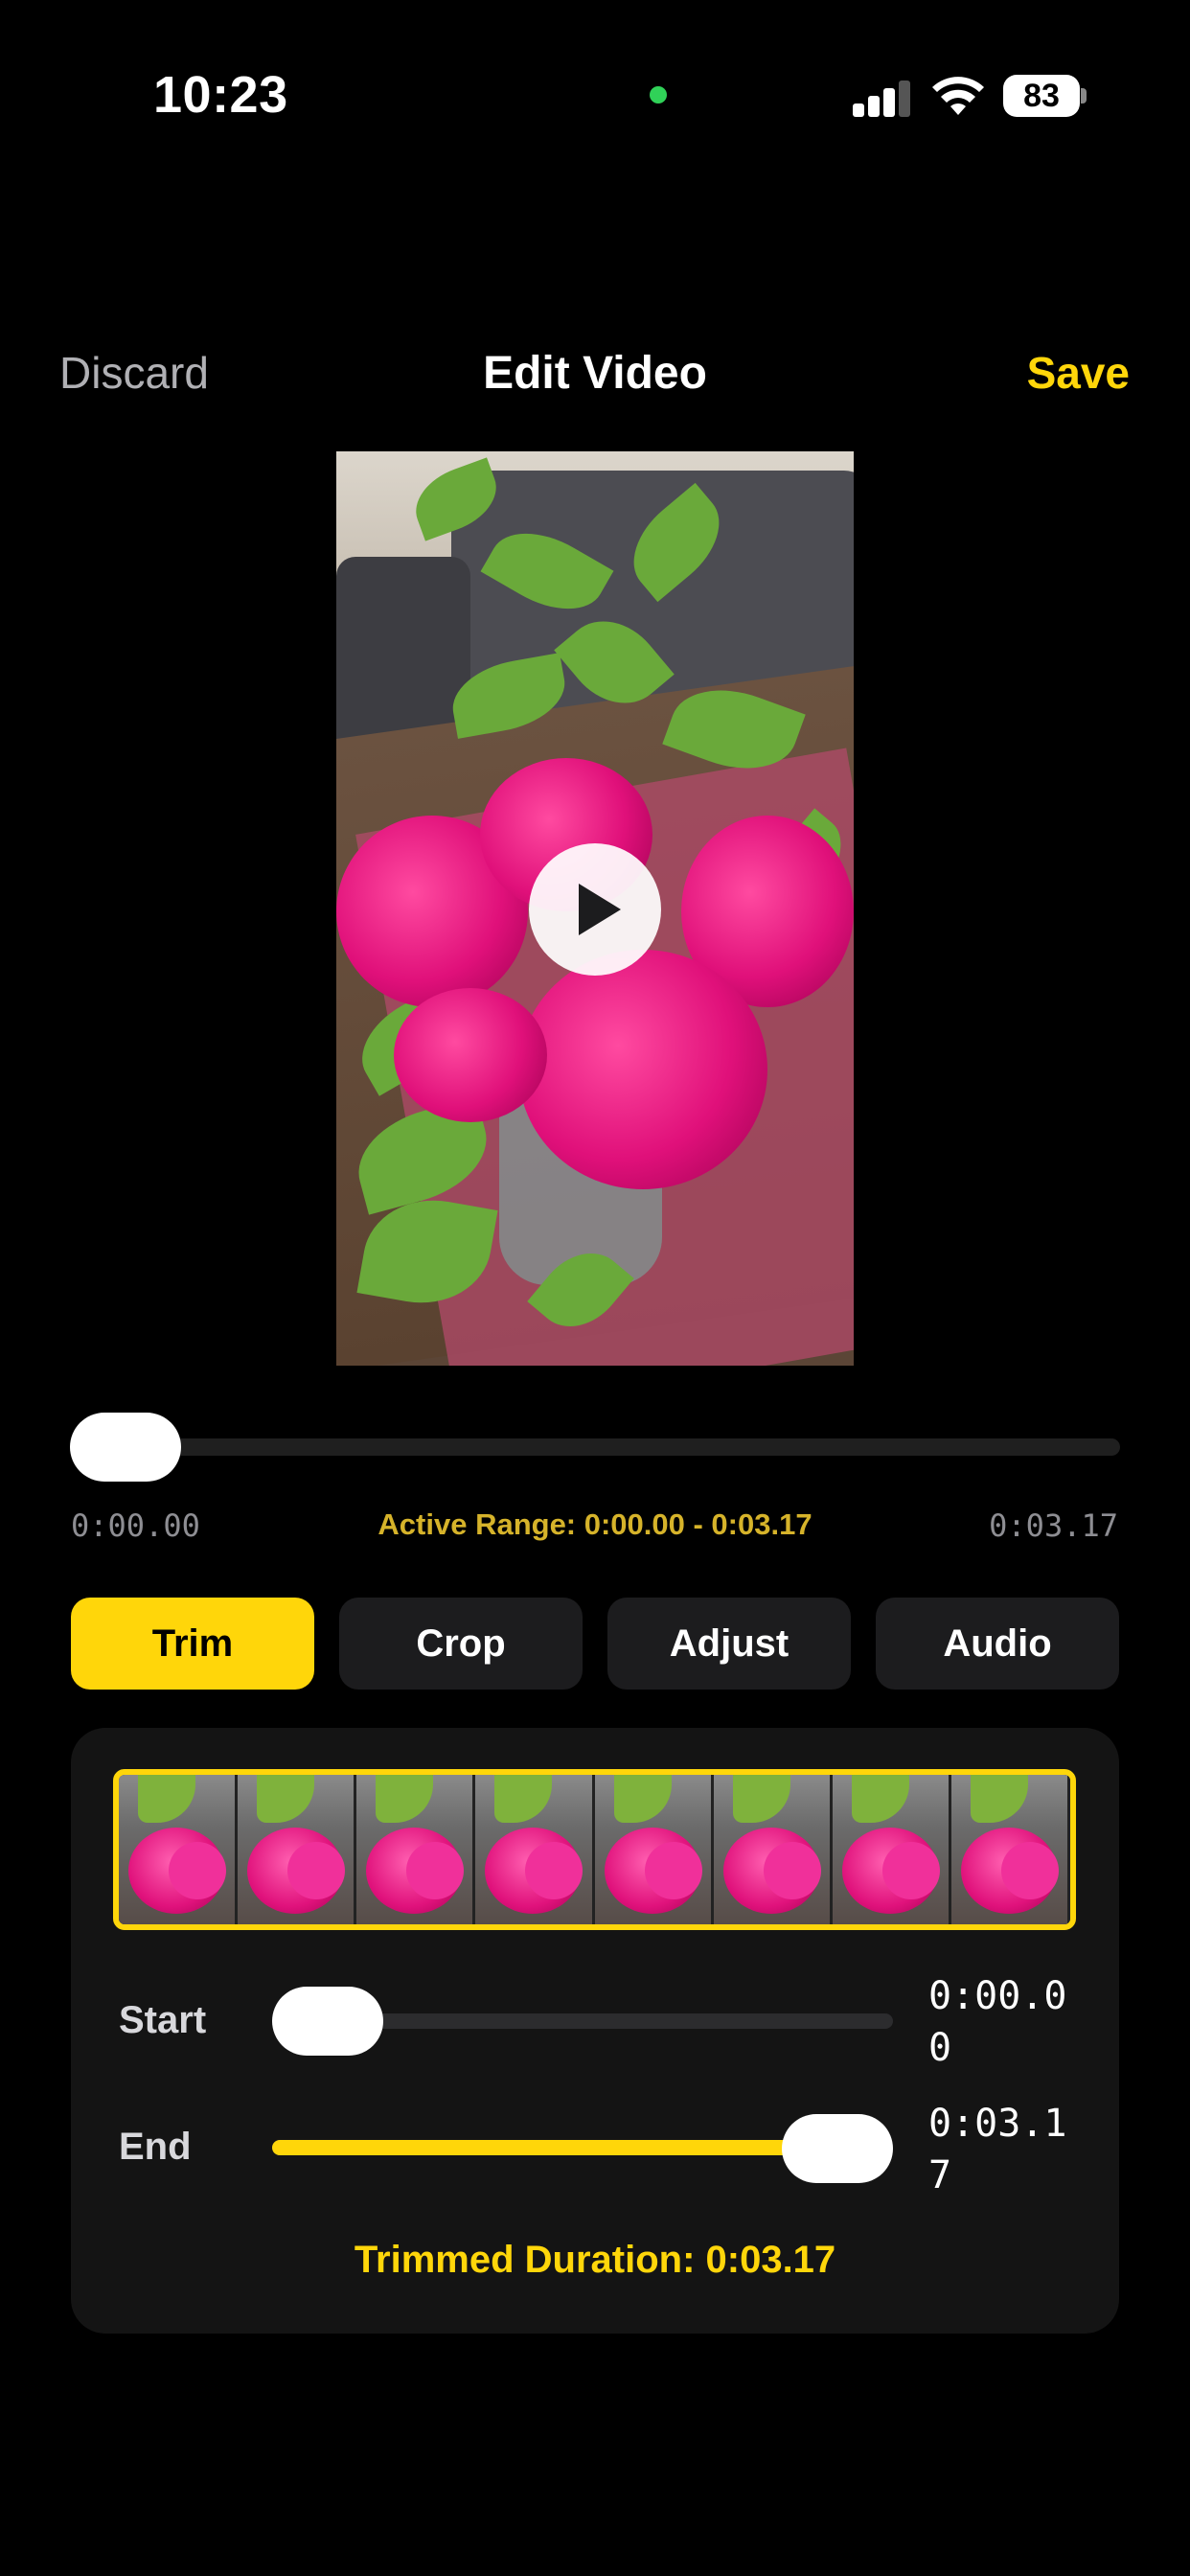  Describe the element at coordinates (155, 2147) in the screenshot. I see `end-label: End` at that location.